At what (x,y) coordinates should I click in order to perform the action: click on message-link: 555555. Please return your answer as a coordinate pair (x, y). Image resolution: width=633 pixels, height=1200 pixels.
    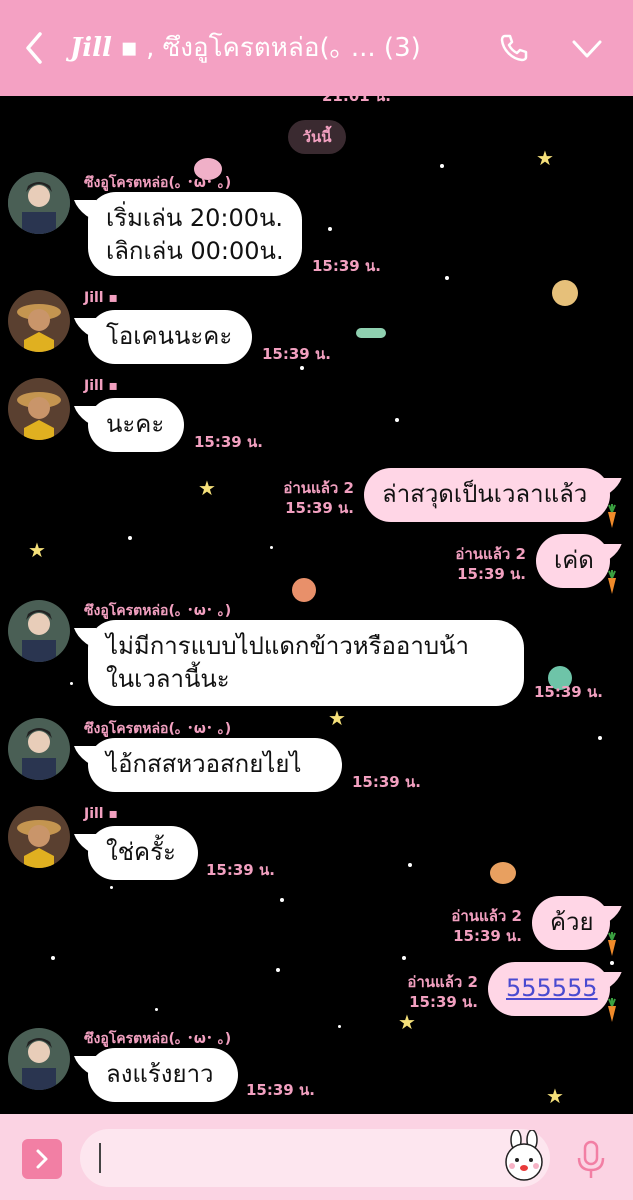
    Looking at the image, I should click on (552, 988).